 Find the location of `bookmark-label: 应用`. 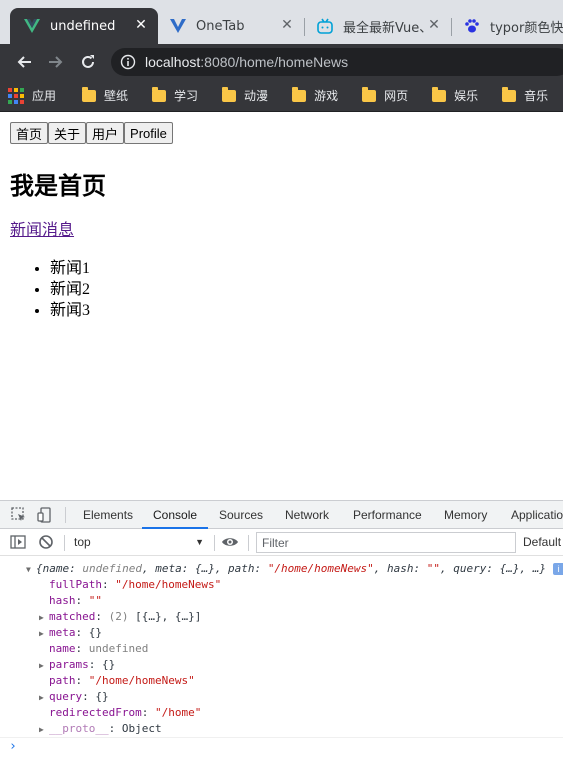

bookmark-label: 应用 is located at coordinates (44, 96).